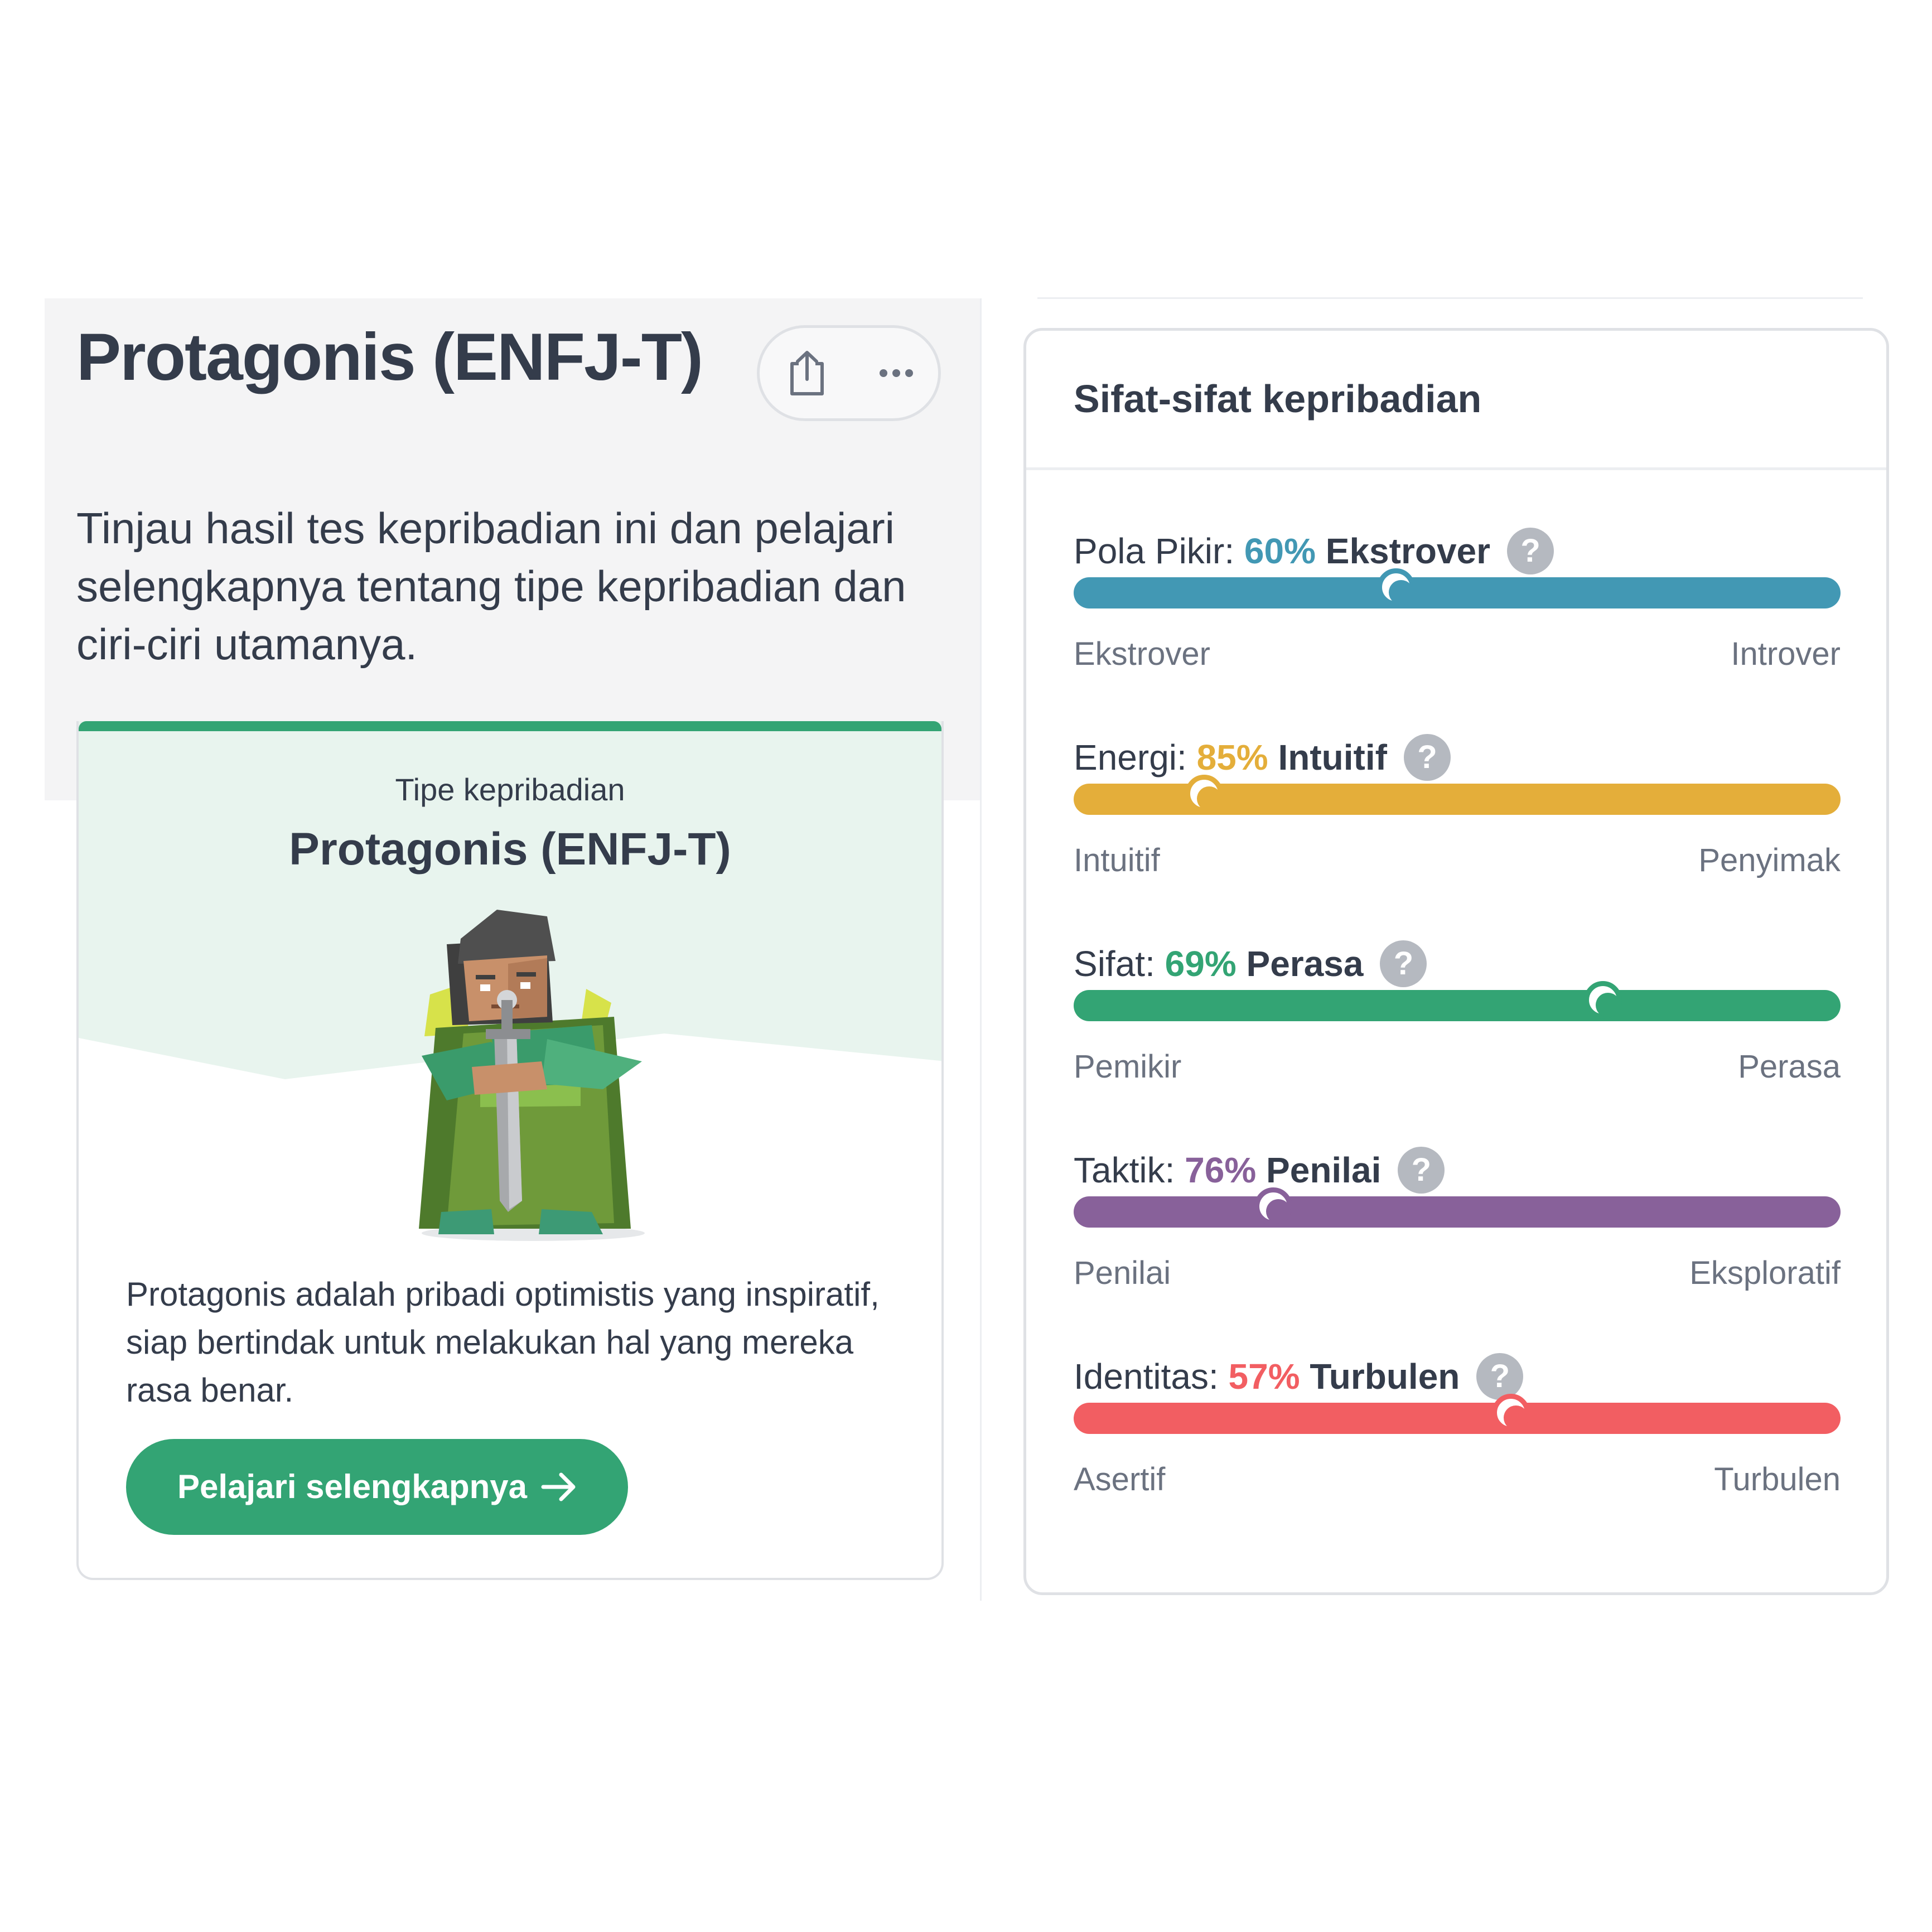 This screenshot has width=1932, height=1932. I want to click on trait-dominant: Perasa, so click(1305, 964).